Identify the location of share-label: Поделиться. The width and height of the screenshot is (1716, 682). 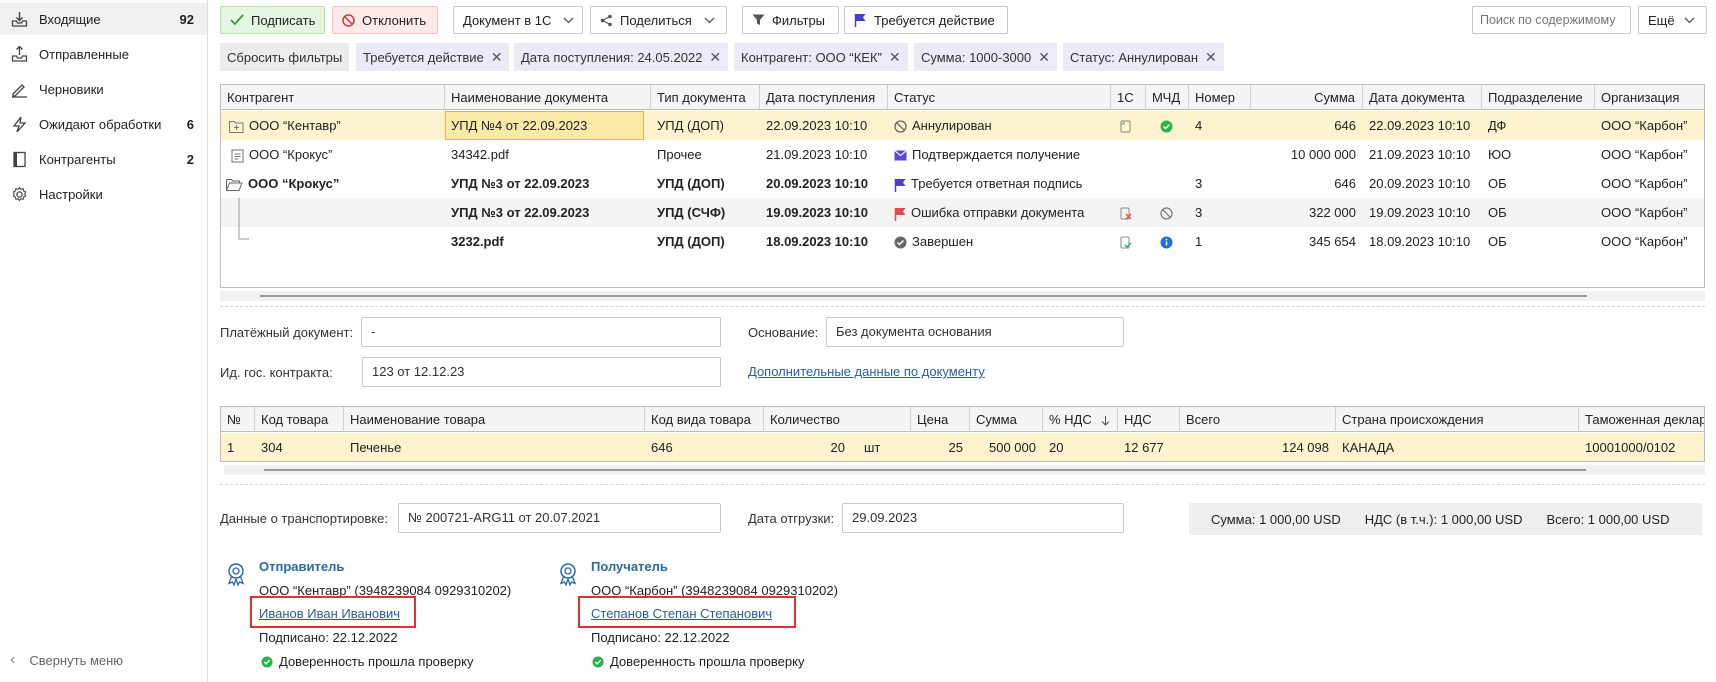
(656, 20).